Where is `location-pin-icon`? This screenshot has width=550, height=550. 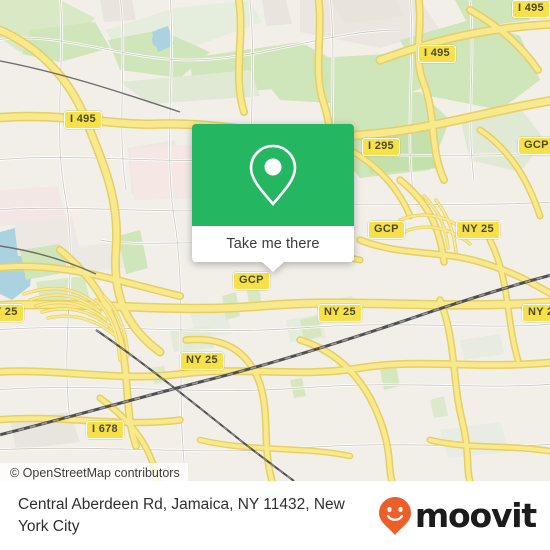
location-pin-icon is located at coordinates (273, 175).